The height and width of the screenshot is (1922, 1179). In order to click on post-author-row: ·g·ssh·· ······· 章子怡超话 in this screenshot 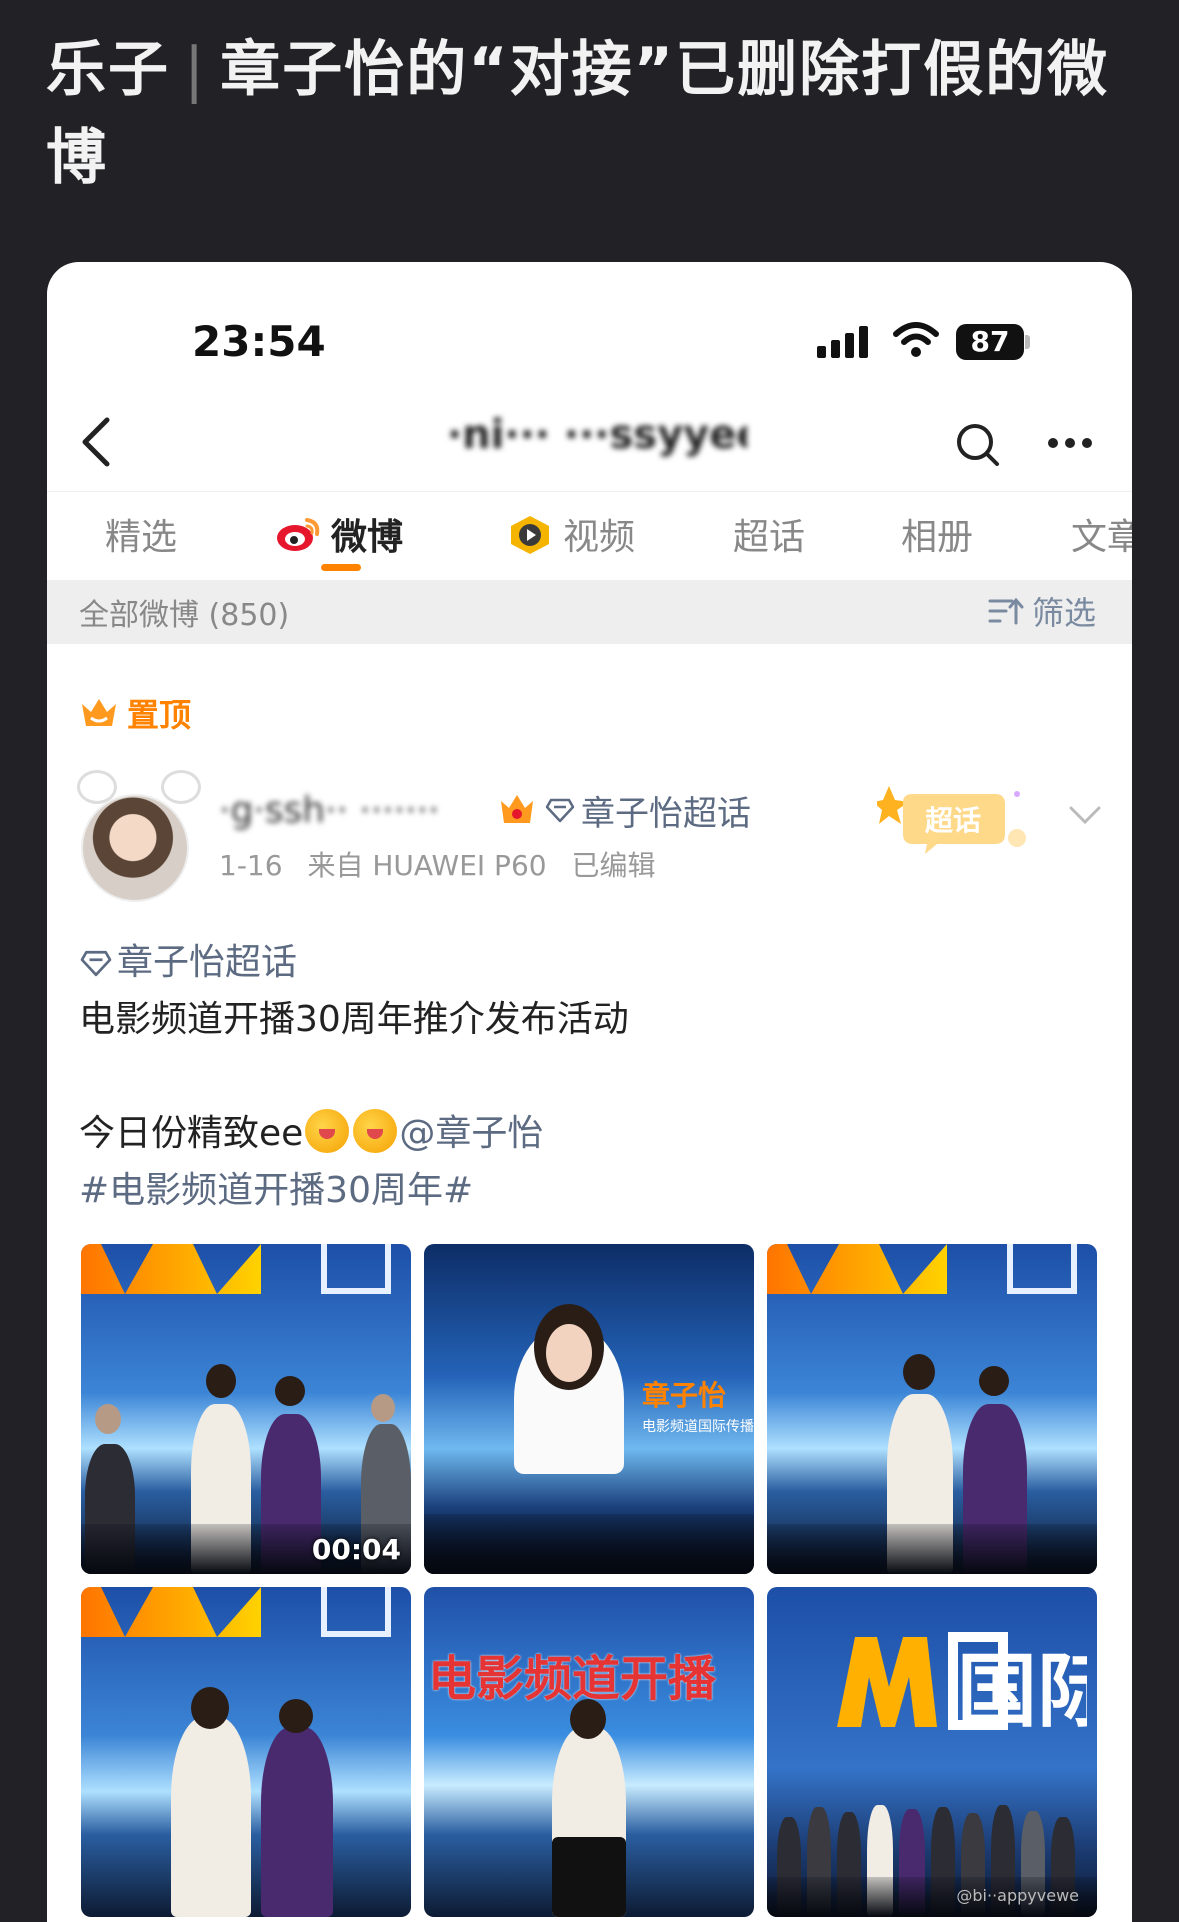, I will do `click(485, 810)`.